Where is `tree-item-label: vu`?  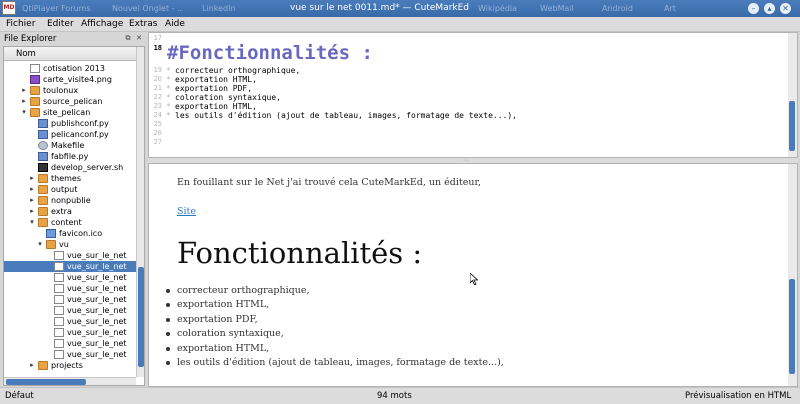
tree-item-label: vu is located at coordinates (64, 244).